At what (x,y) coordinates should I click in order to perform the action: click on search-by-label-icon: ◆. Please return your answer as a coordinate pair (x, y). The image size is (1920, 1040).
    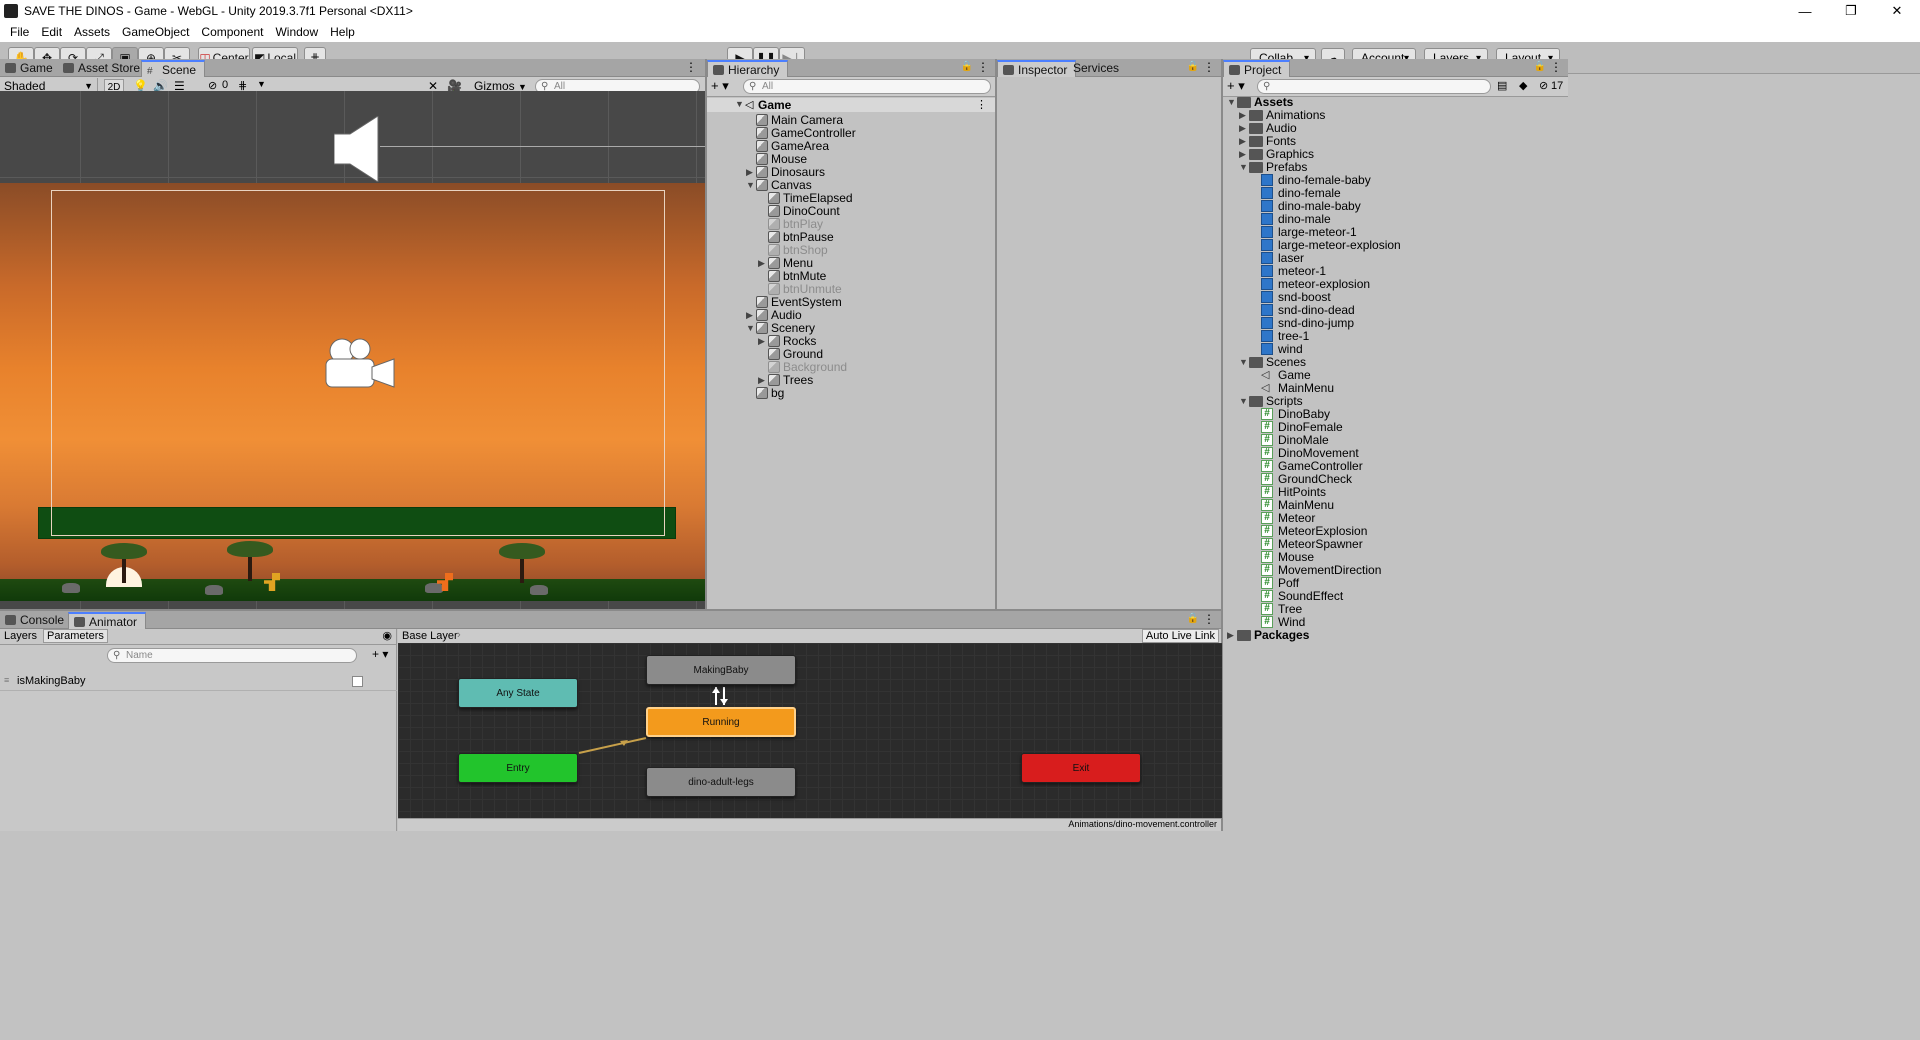
    Looking at the image, I should click on (1523, 85).